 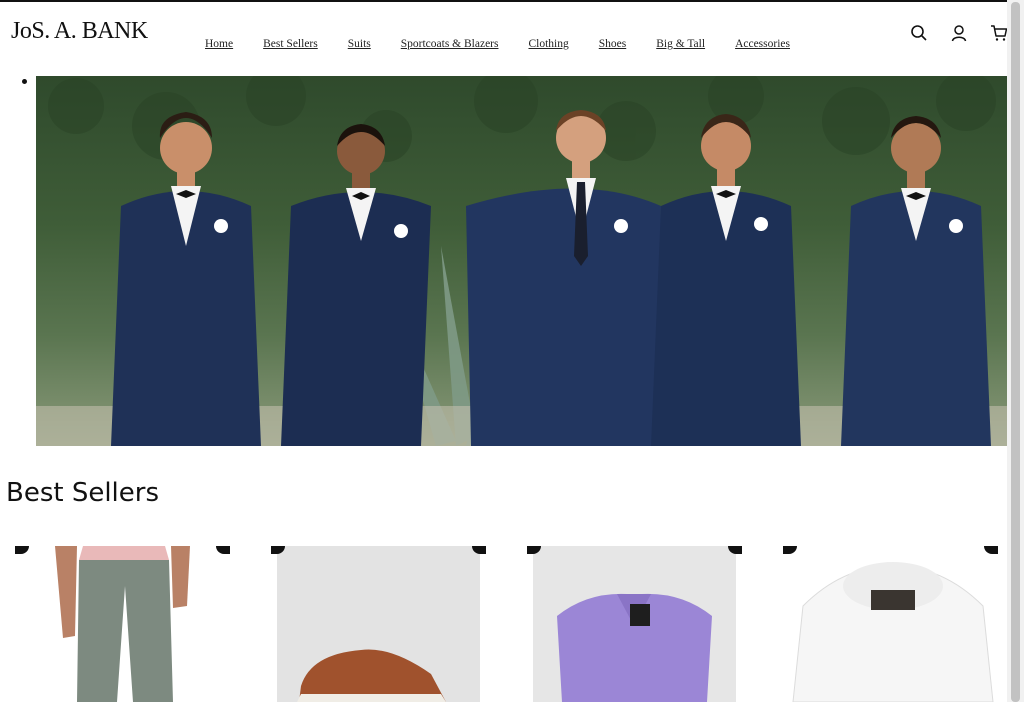 I want to click on nav-best-sellers: Best Sellers, so click(x=290, y=44).